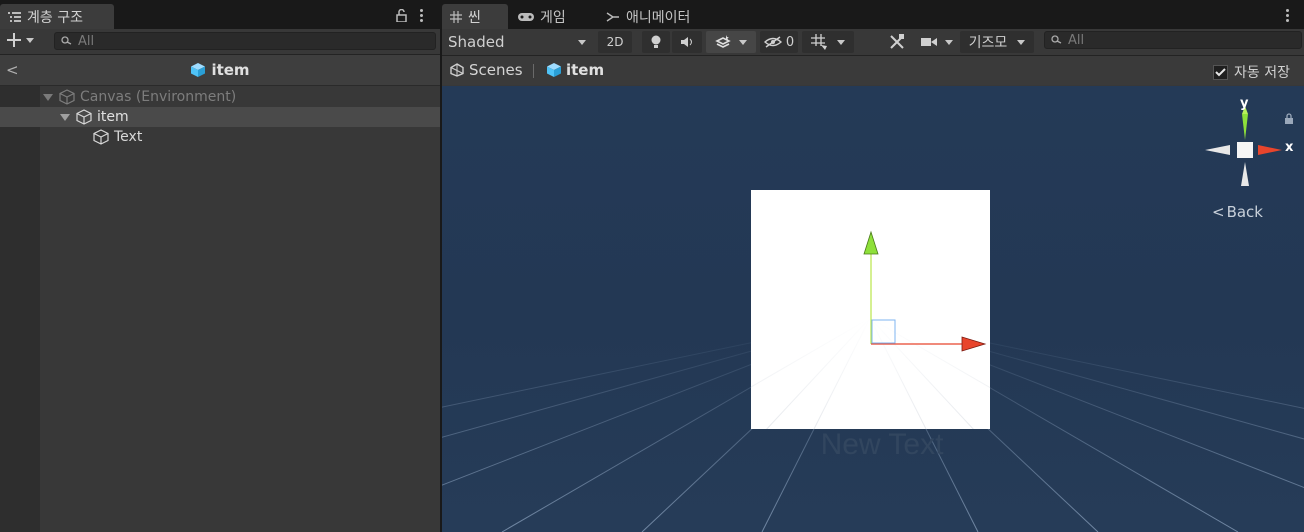 The width and height of the screenshot is (1304, 532). I want to click on lighting-toggle, so click(656, 42).